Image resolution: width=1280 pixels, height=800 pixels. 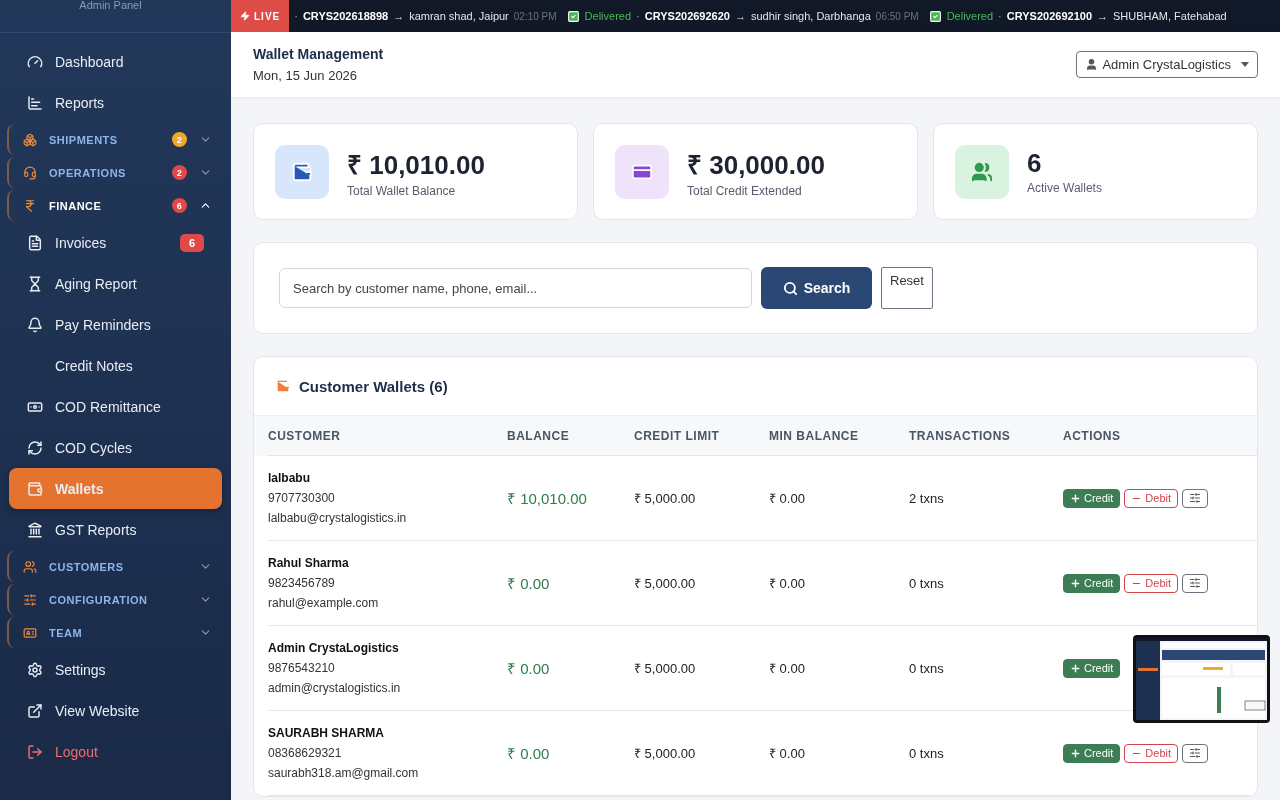 What do you see at coordinates (115, 102) in the screenshot?
I see `nav-link: Reports` at bounding box center [115, 102].